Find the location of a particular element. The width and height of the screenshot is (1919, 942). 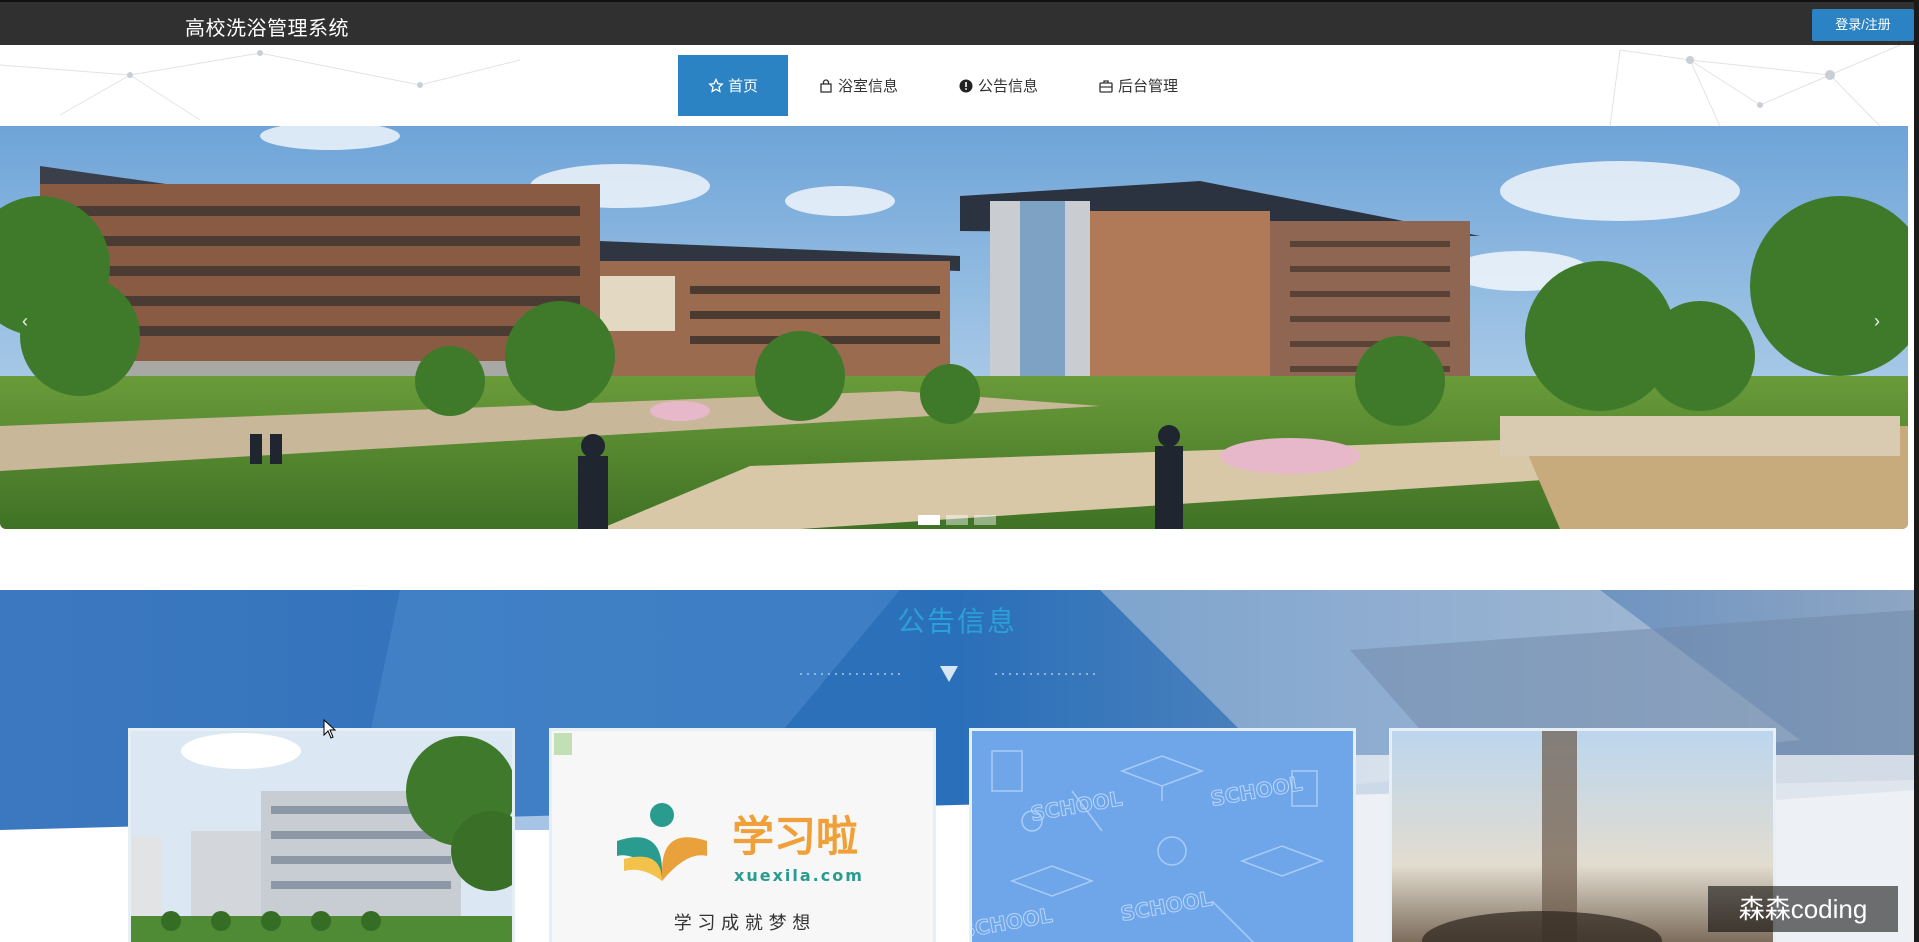

xuexila-logo-image: 学习啦 xuexila.com 学 习 成 就 梦 想 is located at coordinates (742, 836).